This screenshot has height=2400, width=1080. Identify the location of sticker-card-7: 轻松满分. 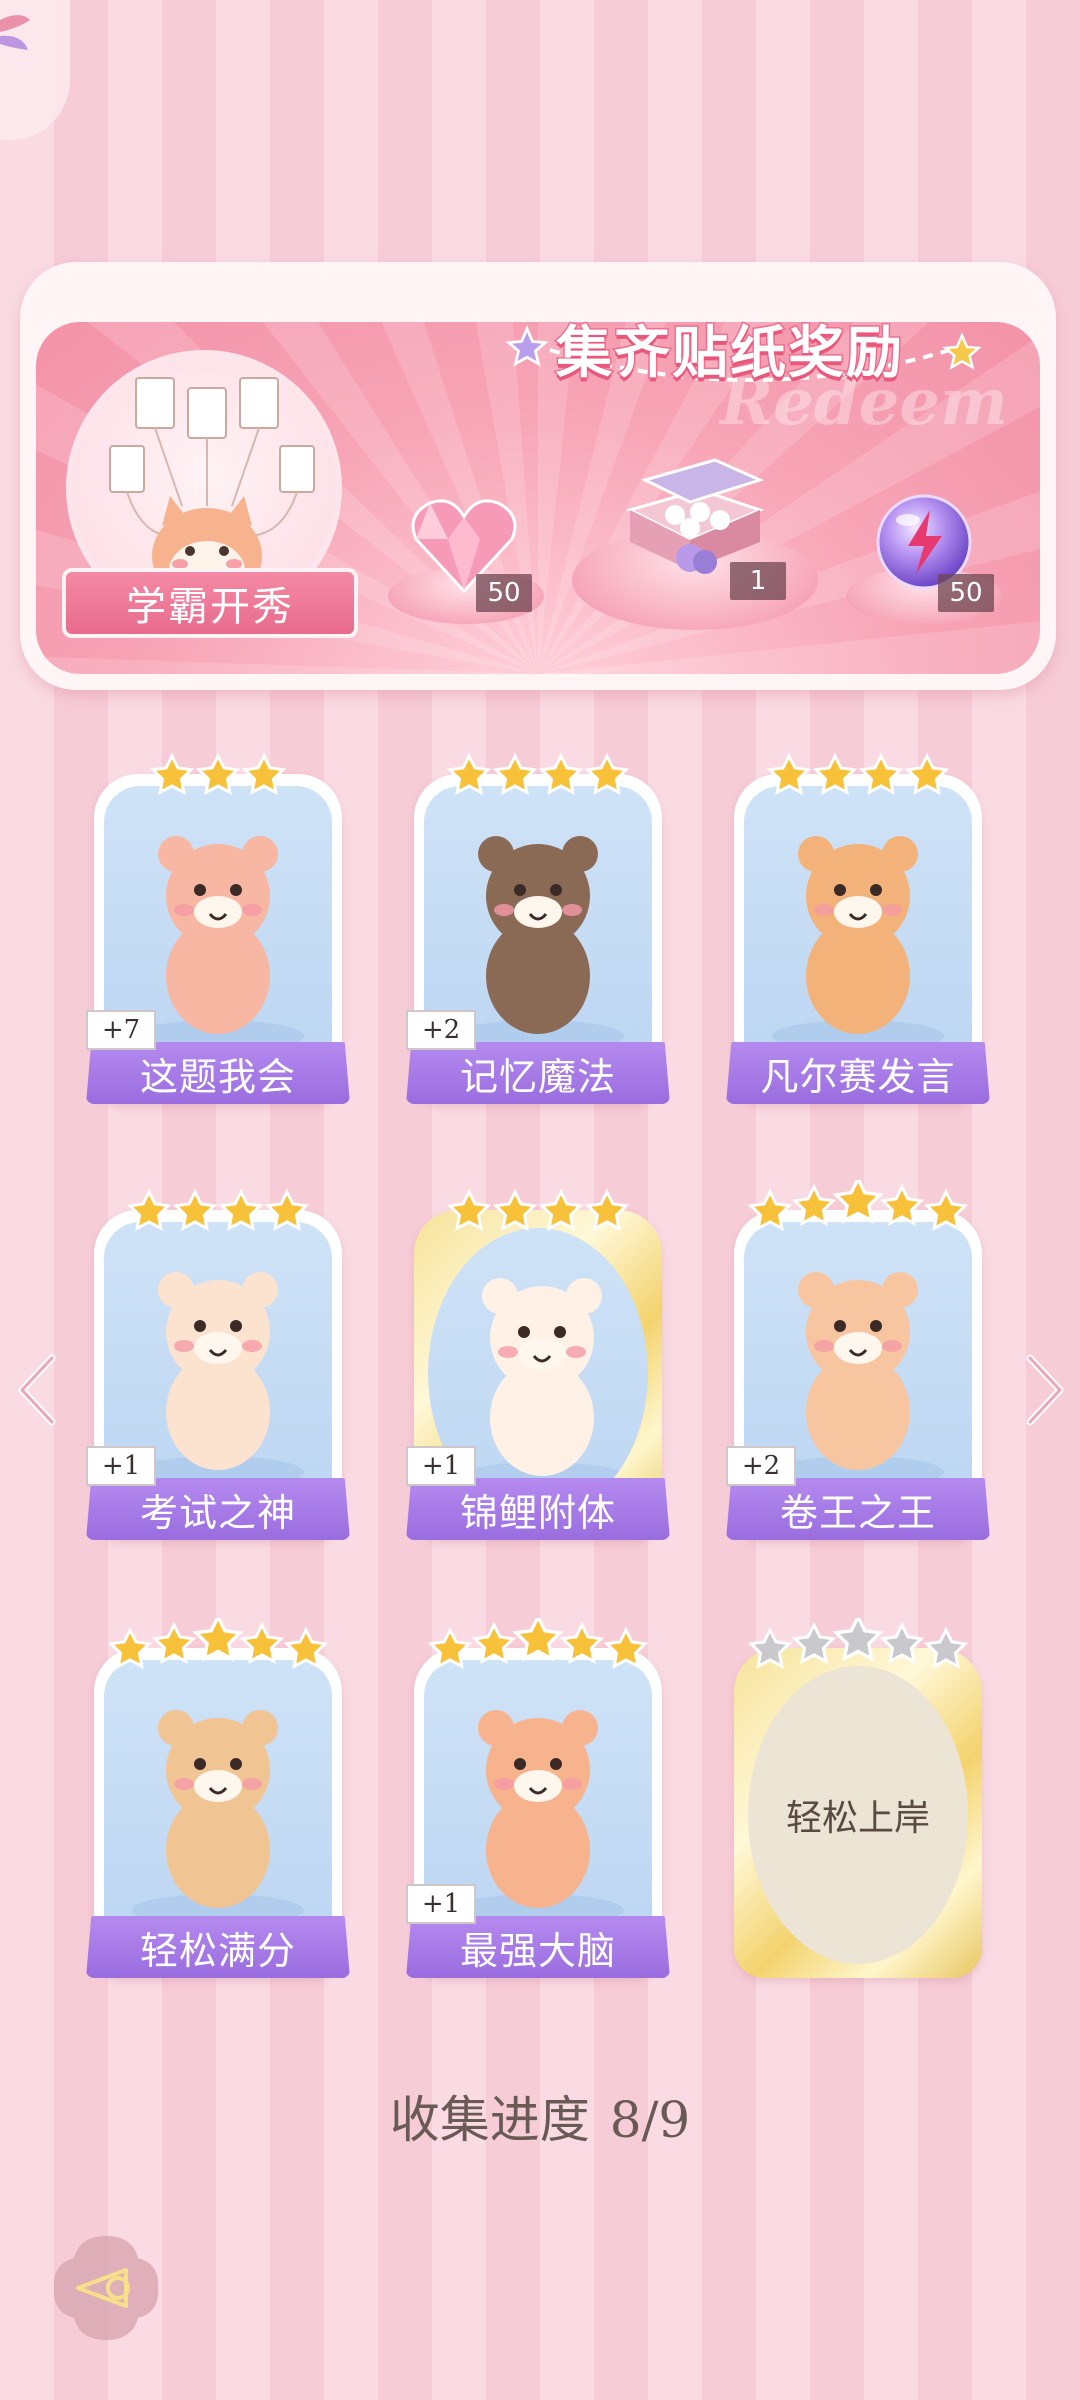
(218, 1798).